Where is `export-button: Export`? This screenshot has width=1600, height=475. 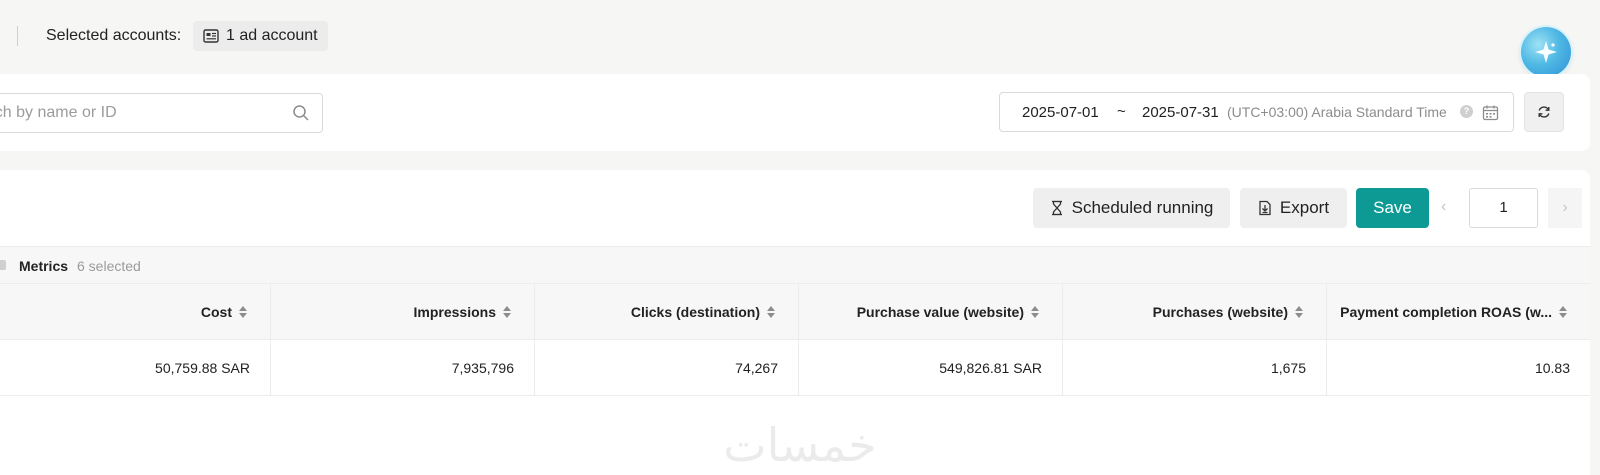 export-button: Export is located at coordinates (1293, 208).